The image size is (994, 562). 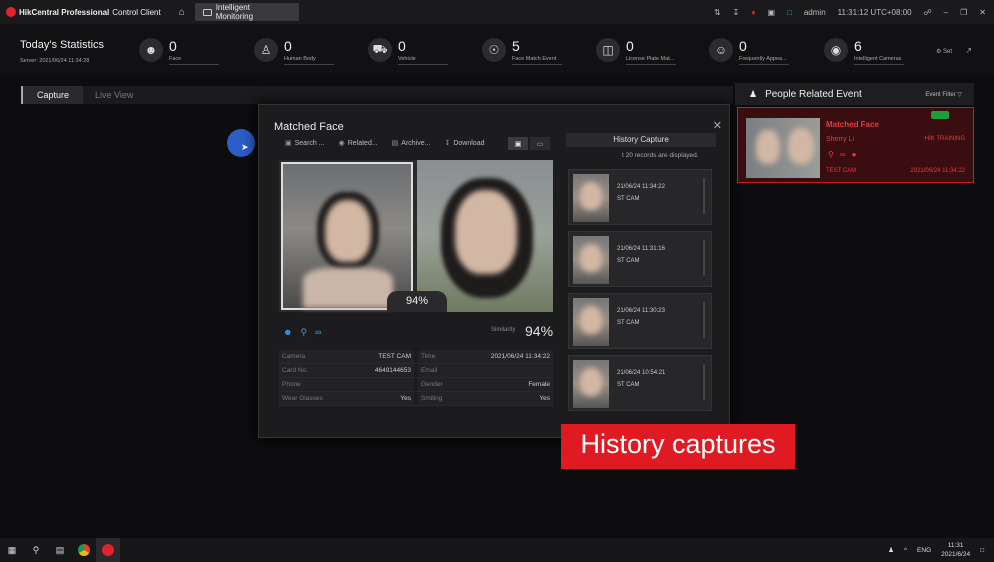 What do you see at coordinates (982, 550) in the screenshot?
I see `notification-icon: □` at bounding box center [982, 550].